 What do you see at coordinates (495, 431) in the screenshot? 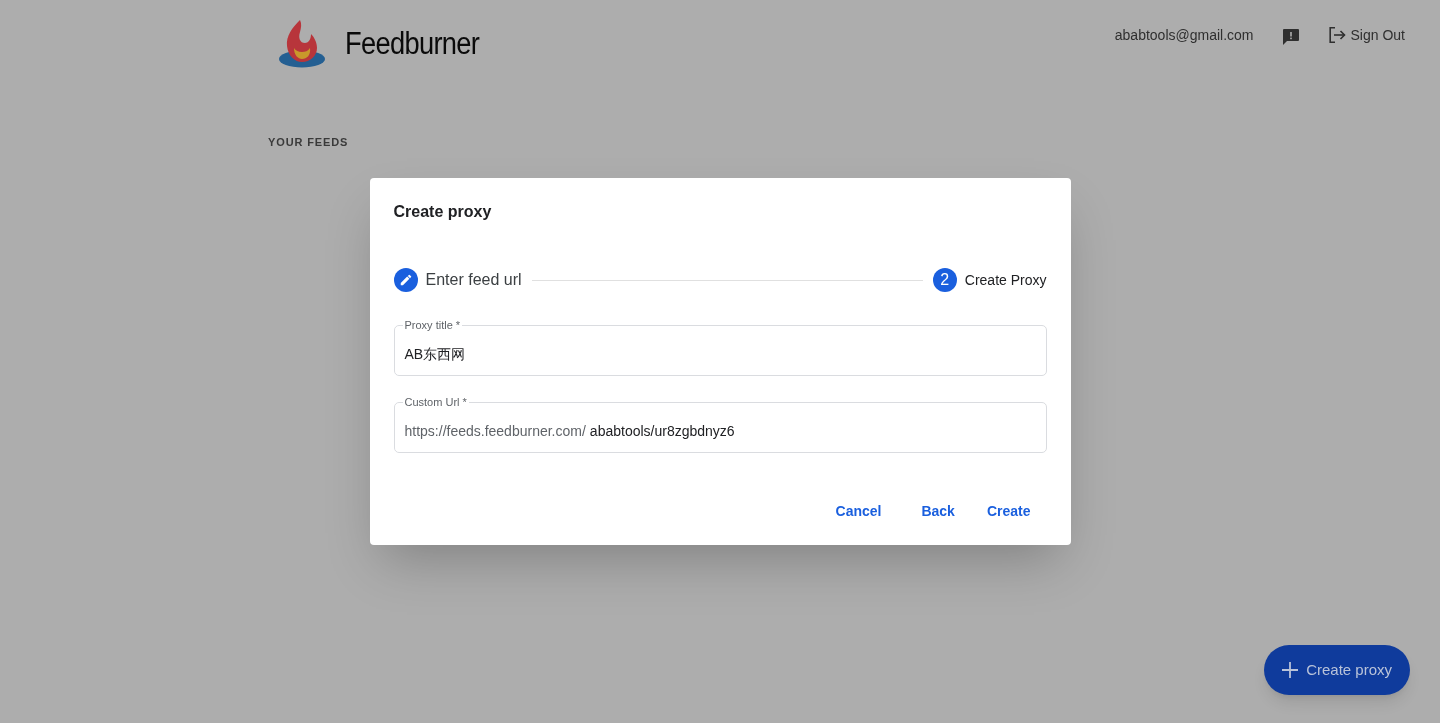
I see `url-prefix: https://feeds.feedburner.com/` at bounding box center [495, 431].